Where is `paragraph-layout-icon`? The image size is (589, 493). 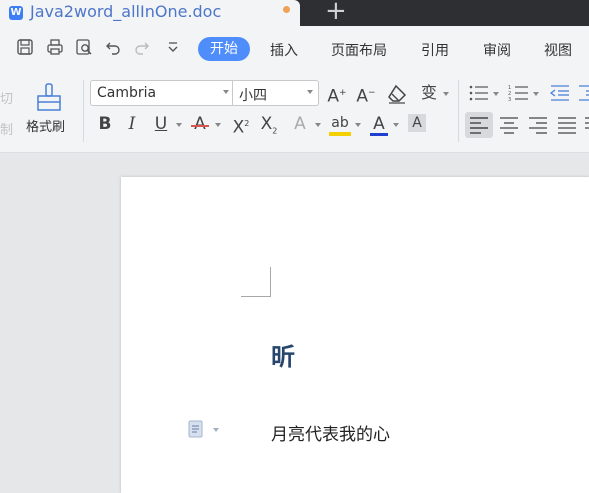
paragraph-layout-icon is located at coordinates (196, 429).